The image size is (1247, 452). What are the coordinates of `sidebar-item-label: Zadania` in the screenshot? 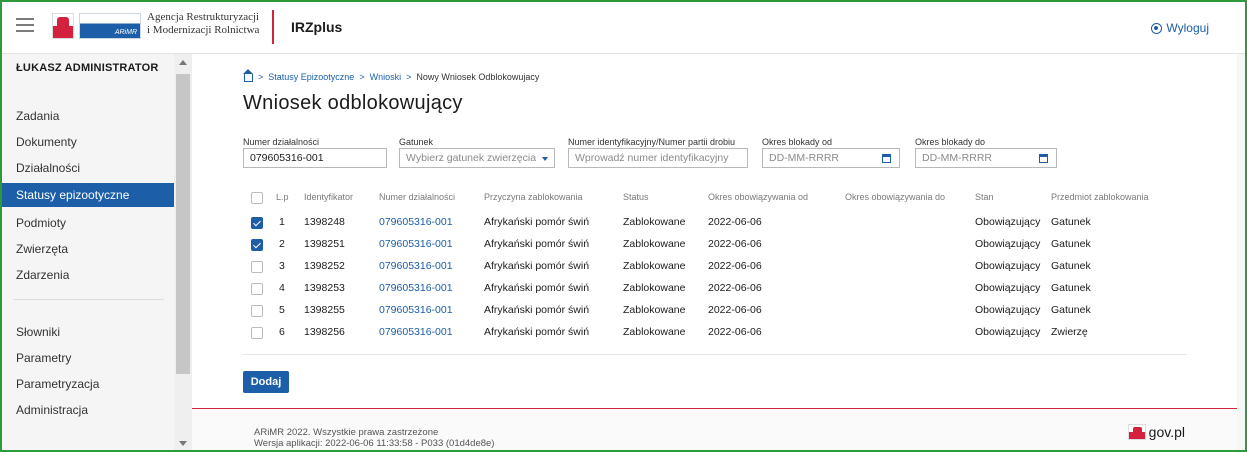 It's located at (38, 116).